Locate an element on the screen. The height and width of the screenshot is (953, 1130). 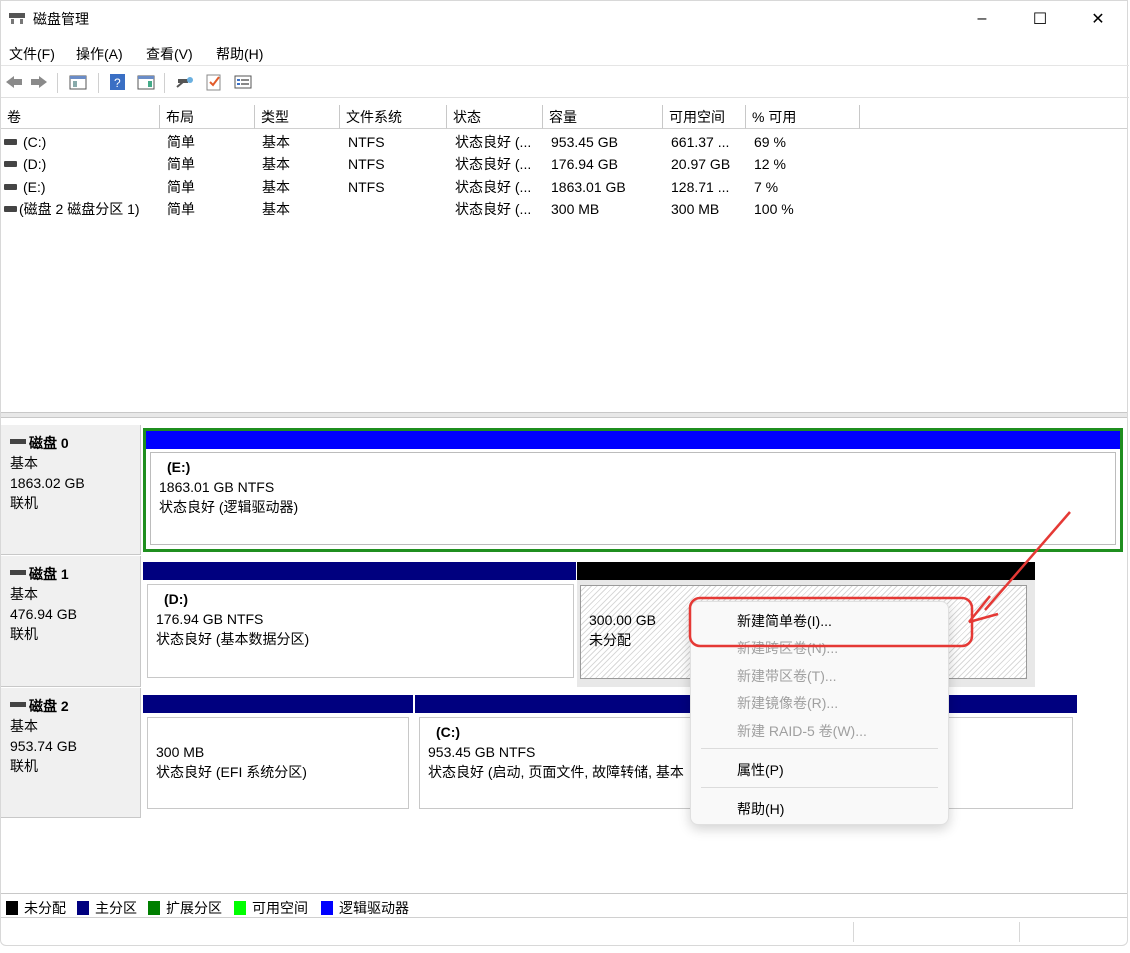
legend-extended: 扩展分区 is located at coordinates (185, 908).